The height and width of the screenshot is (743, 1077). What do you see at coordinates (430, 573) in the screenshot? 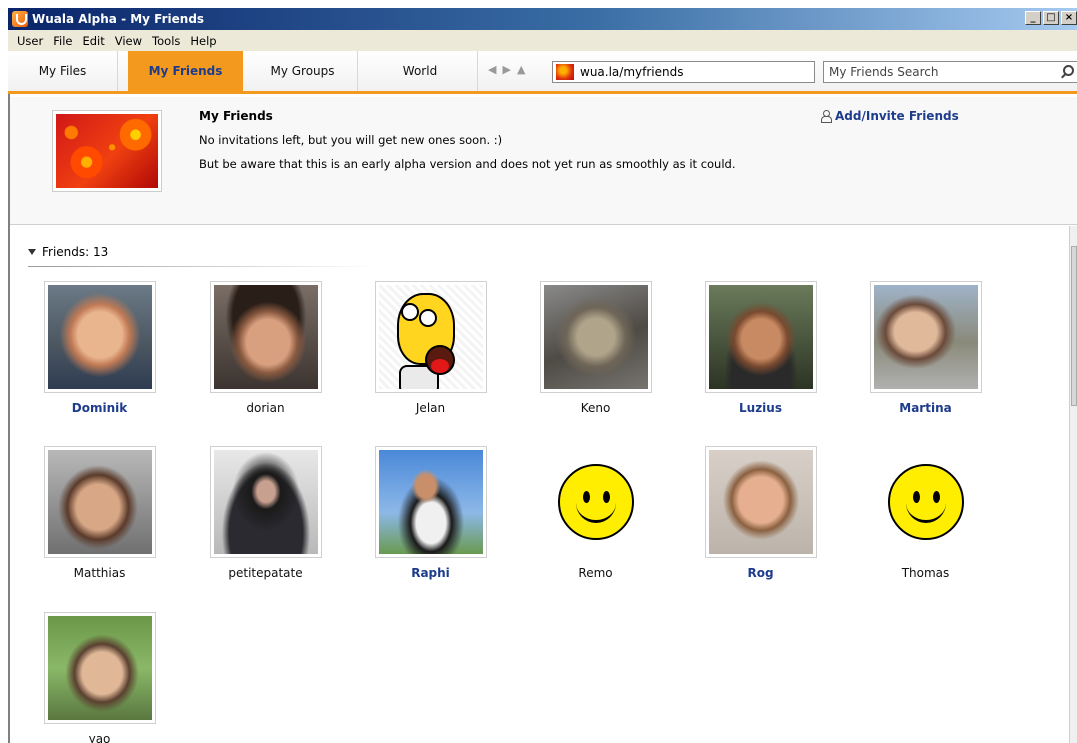
I see `friend-name: Raphi` at bounding box center [430, 573].